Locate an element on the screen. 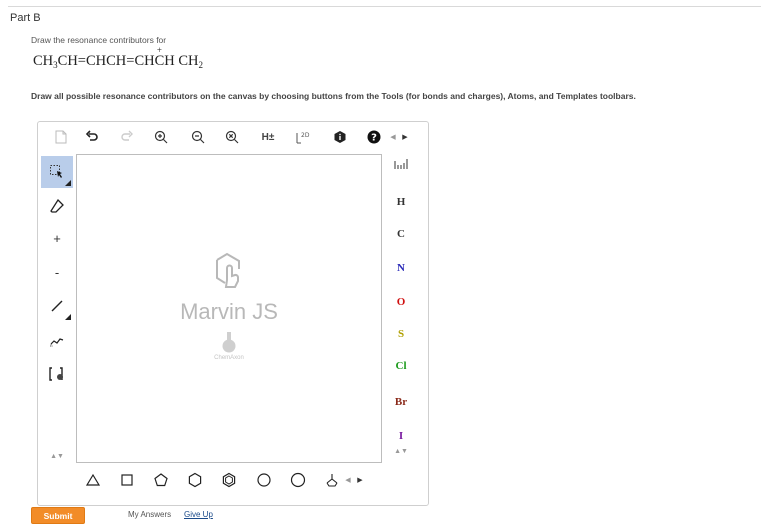 Image resolution: width=761 pixels, height=525 pixels. atom-button-h: H is located at coordinates (401, 202).